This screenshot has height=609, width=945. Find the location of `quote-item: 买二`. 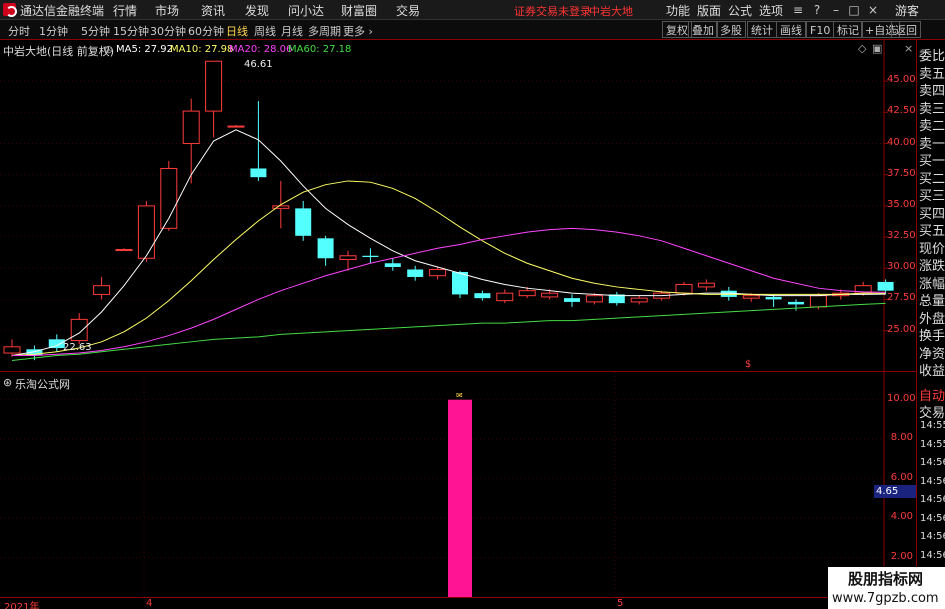

quote-item: 买二 is located at coordinates (932, 177).